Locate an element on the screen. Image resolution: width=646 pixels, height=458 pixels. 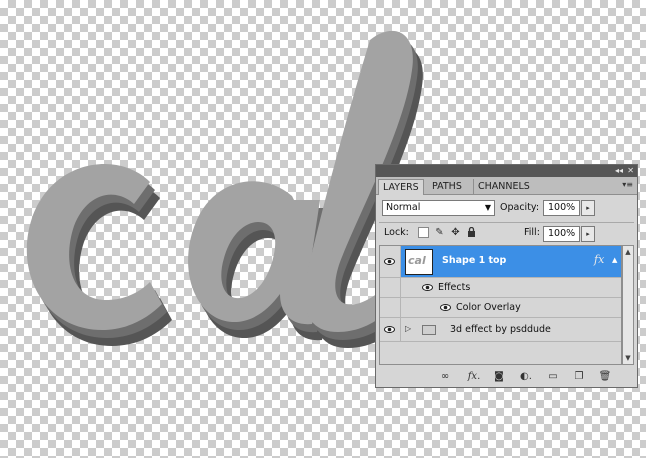
tab-channels: CHANNELS is located at coordinates (503, 186).